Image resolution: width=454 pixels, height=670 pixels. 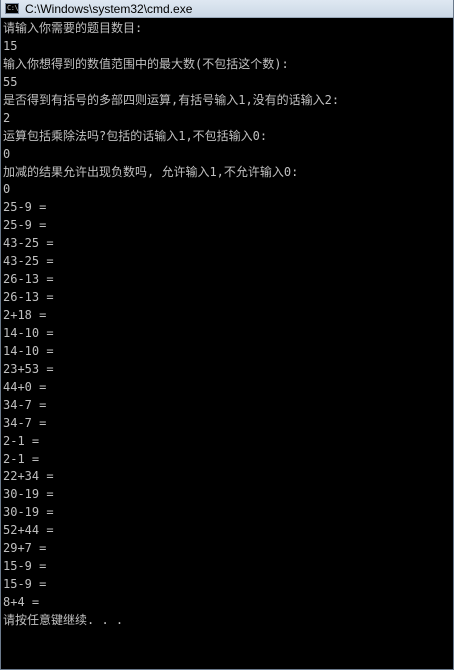 What do you see at coordinates (73, 28) in the screenshot?
I see `console-line: 请输入你需要的题目数目:` at bounding box center [73, 28].